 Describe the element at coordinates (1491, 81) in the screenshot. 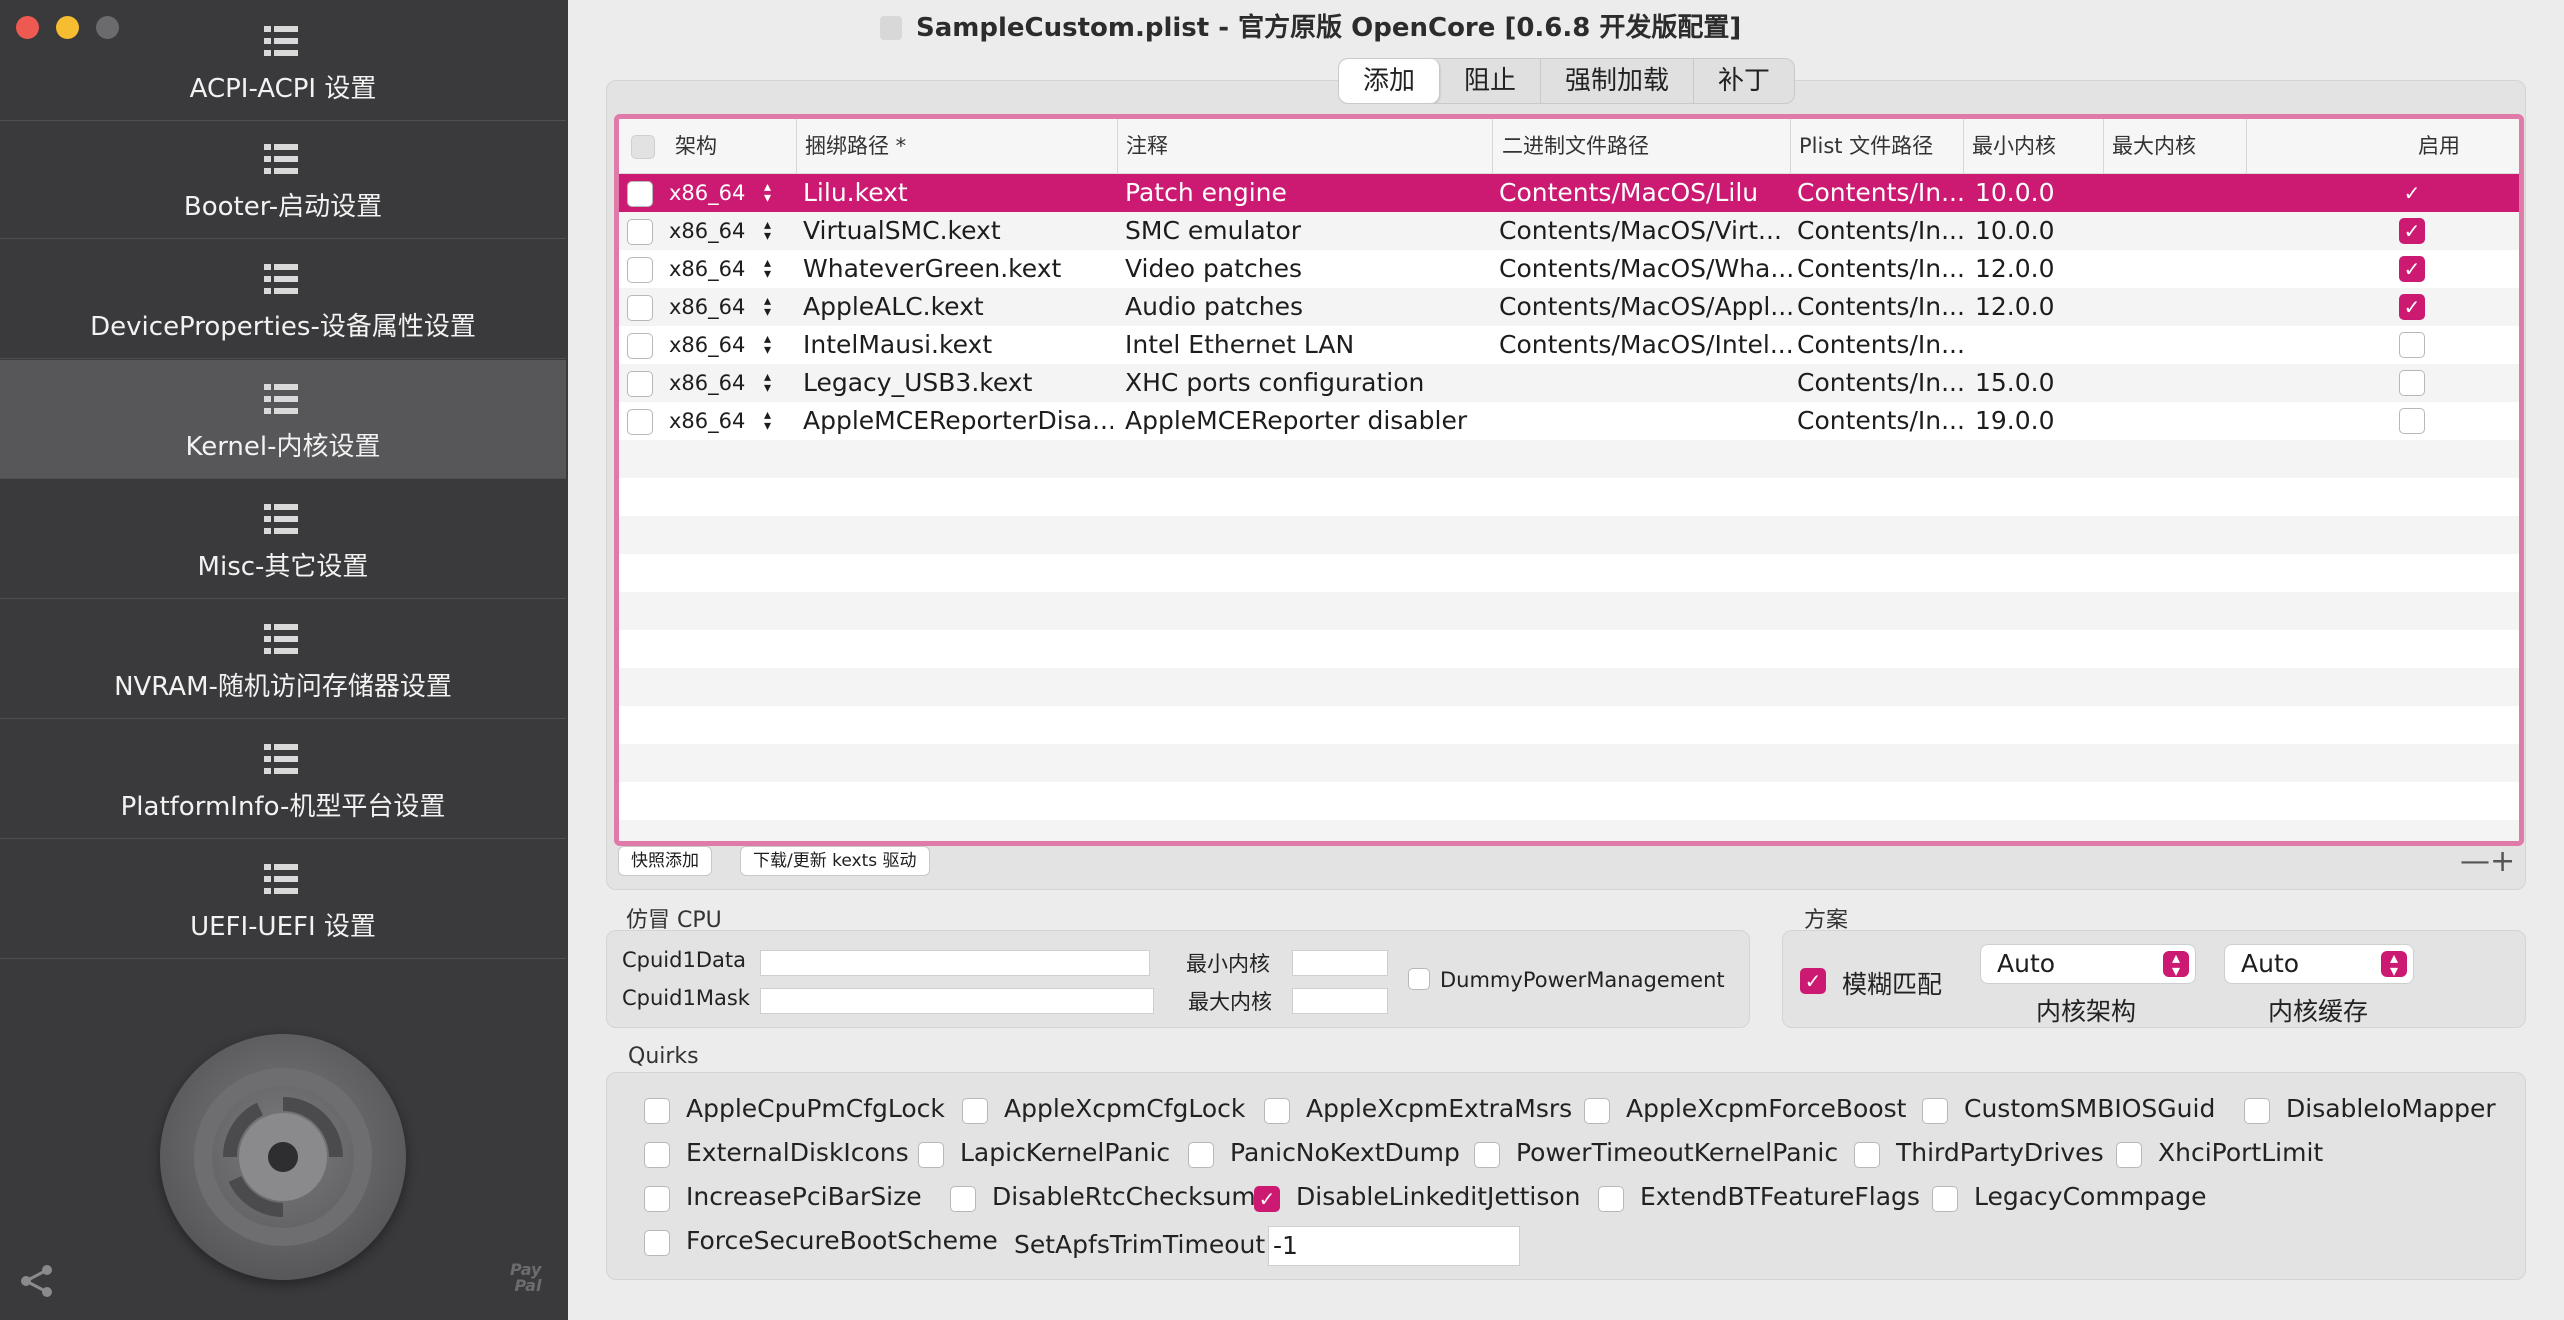

I see `tab-1: 阻止` at that location.